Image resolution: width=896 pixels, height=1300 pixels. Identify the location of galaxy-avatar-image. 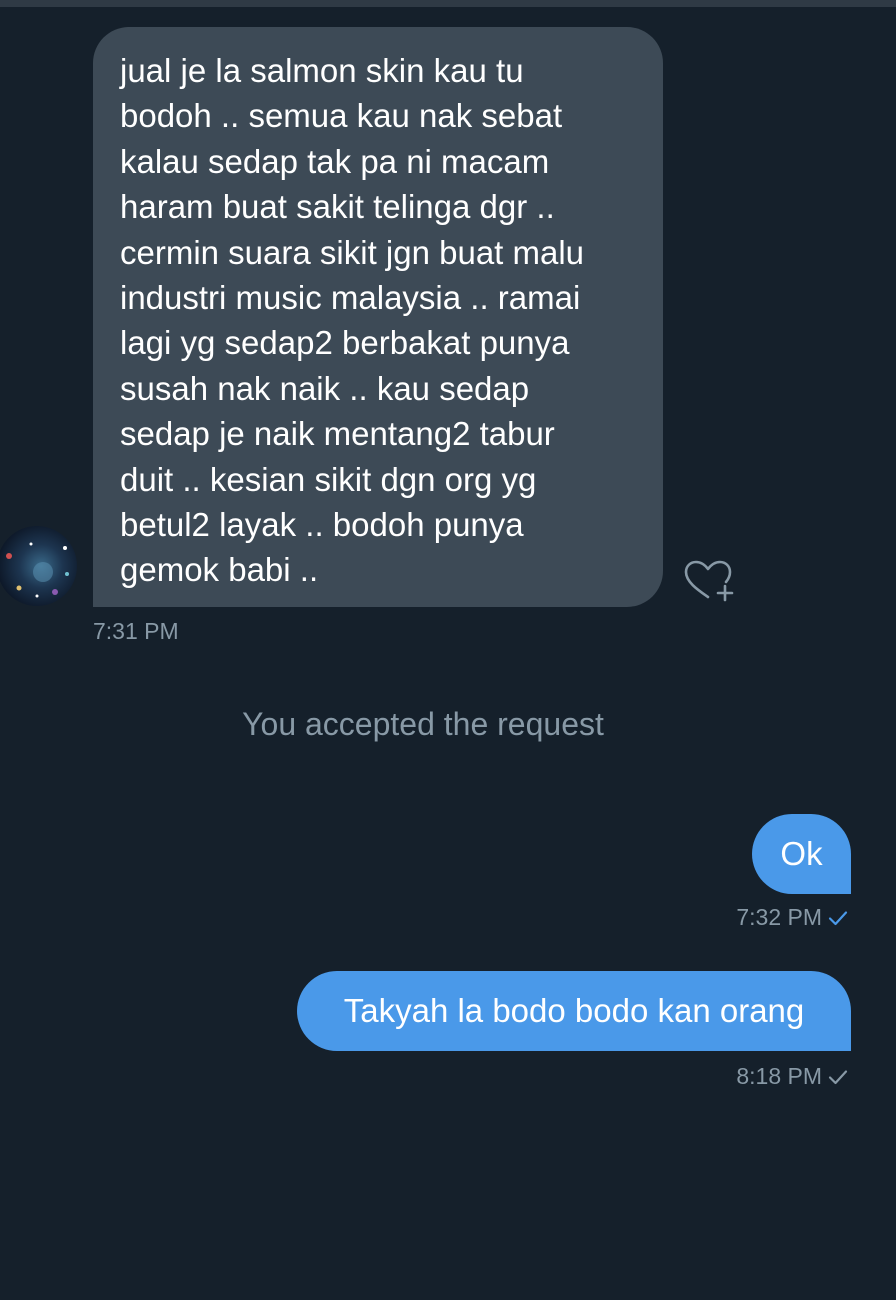
(38, 566).